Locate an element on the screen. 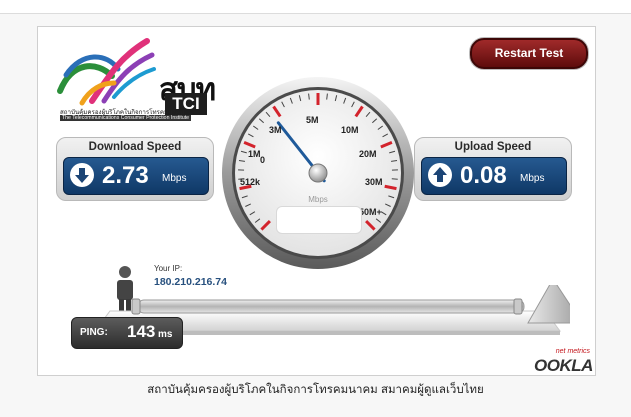 Image resolution: width=631 pixels, height=417 pixels. restart-test-button: Restart Test is located at coordinates (529, 53).